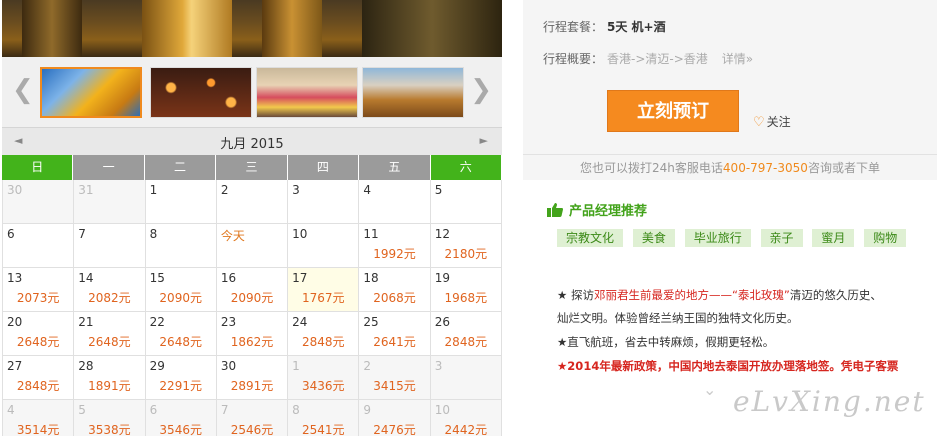 This screenshot has height=436, width=937. Describe the element at coordinates (324, 377) in the screenshot. I see `calendar-day-cell: 1 3436元` at that location.